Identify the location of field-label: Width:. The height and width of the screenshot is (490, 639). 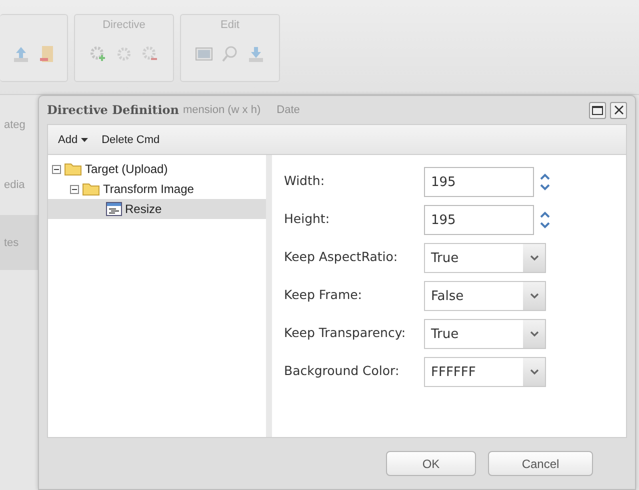
(305, 180).